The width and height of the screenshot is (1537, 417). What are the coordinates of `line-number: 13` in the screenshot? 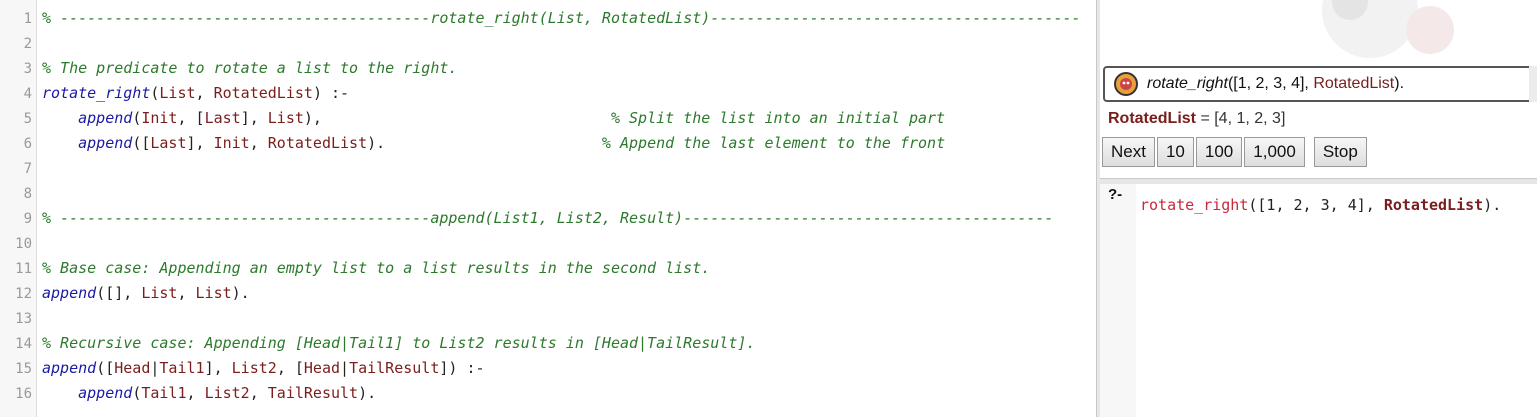 It's located at (23, 319).